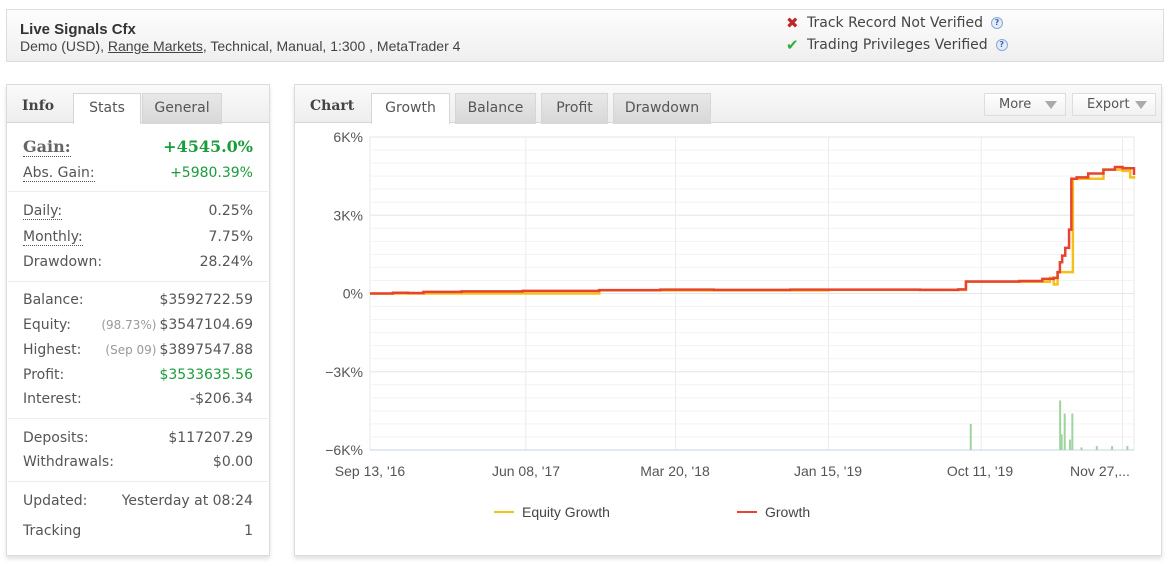 Image resolution: width=1170 pixels, height=567 pixels. Describe the element at coordinates (348, 137) in the screenshot. I see `y-tick-label: 6K%` at that location.